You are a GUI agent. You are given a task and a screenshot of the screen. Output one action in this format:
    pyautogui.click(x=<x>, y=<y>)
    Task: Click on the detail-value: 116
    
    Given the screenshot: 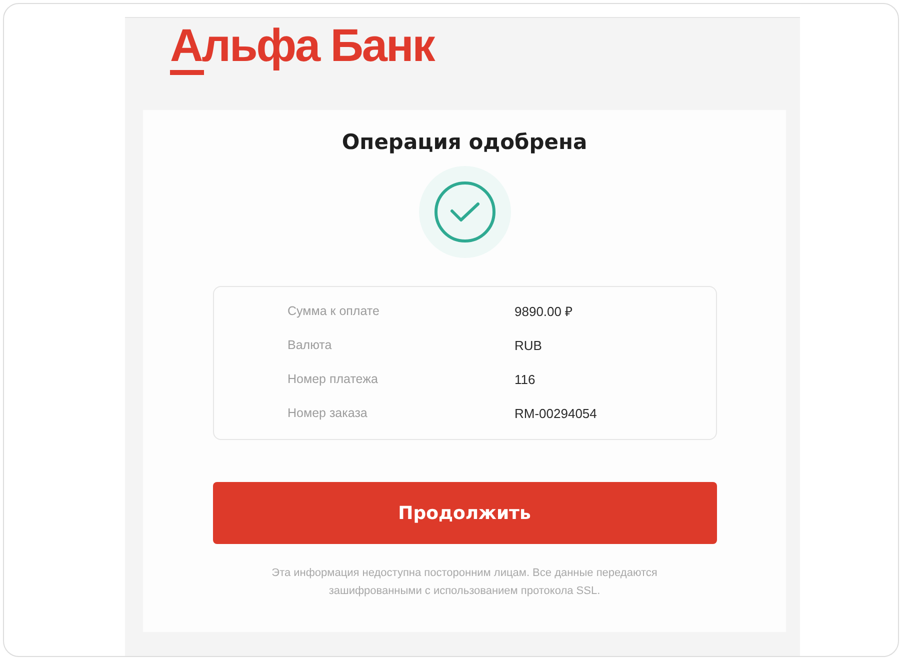 What is the action you would take?
    pyautogui.click(x=525, y=379)
    